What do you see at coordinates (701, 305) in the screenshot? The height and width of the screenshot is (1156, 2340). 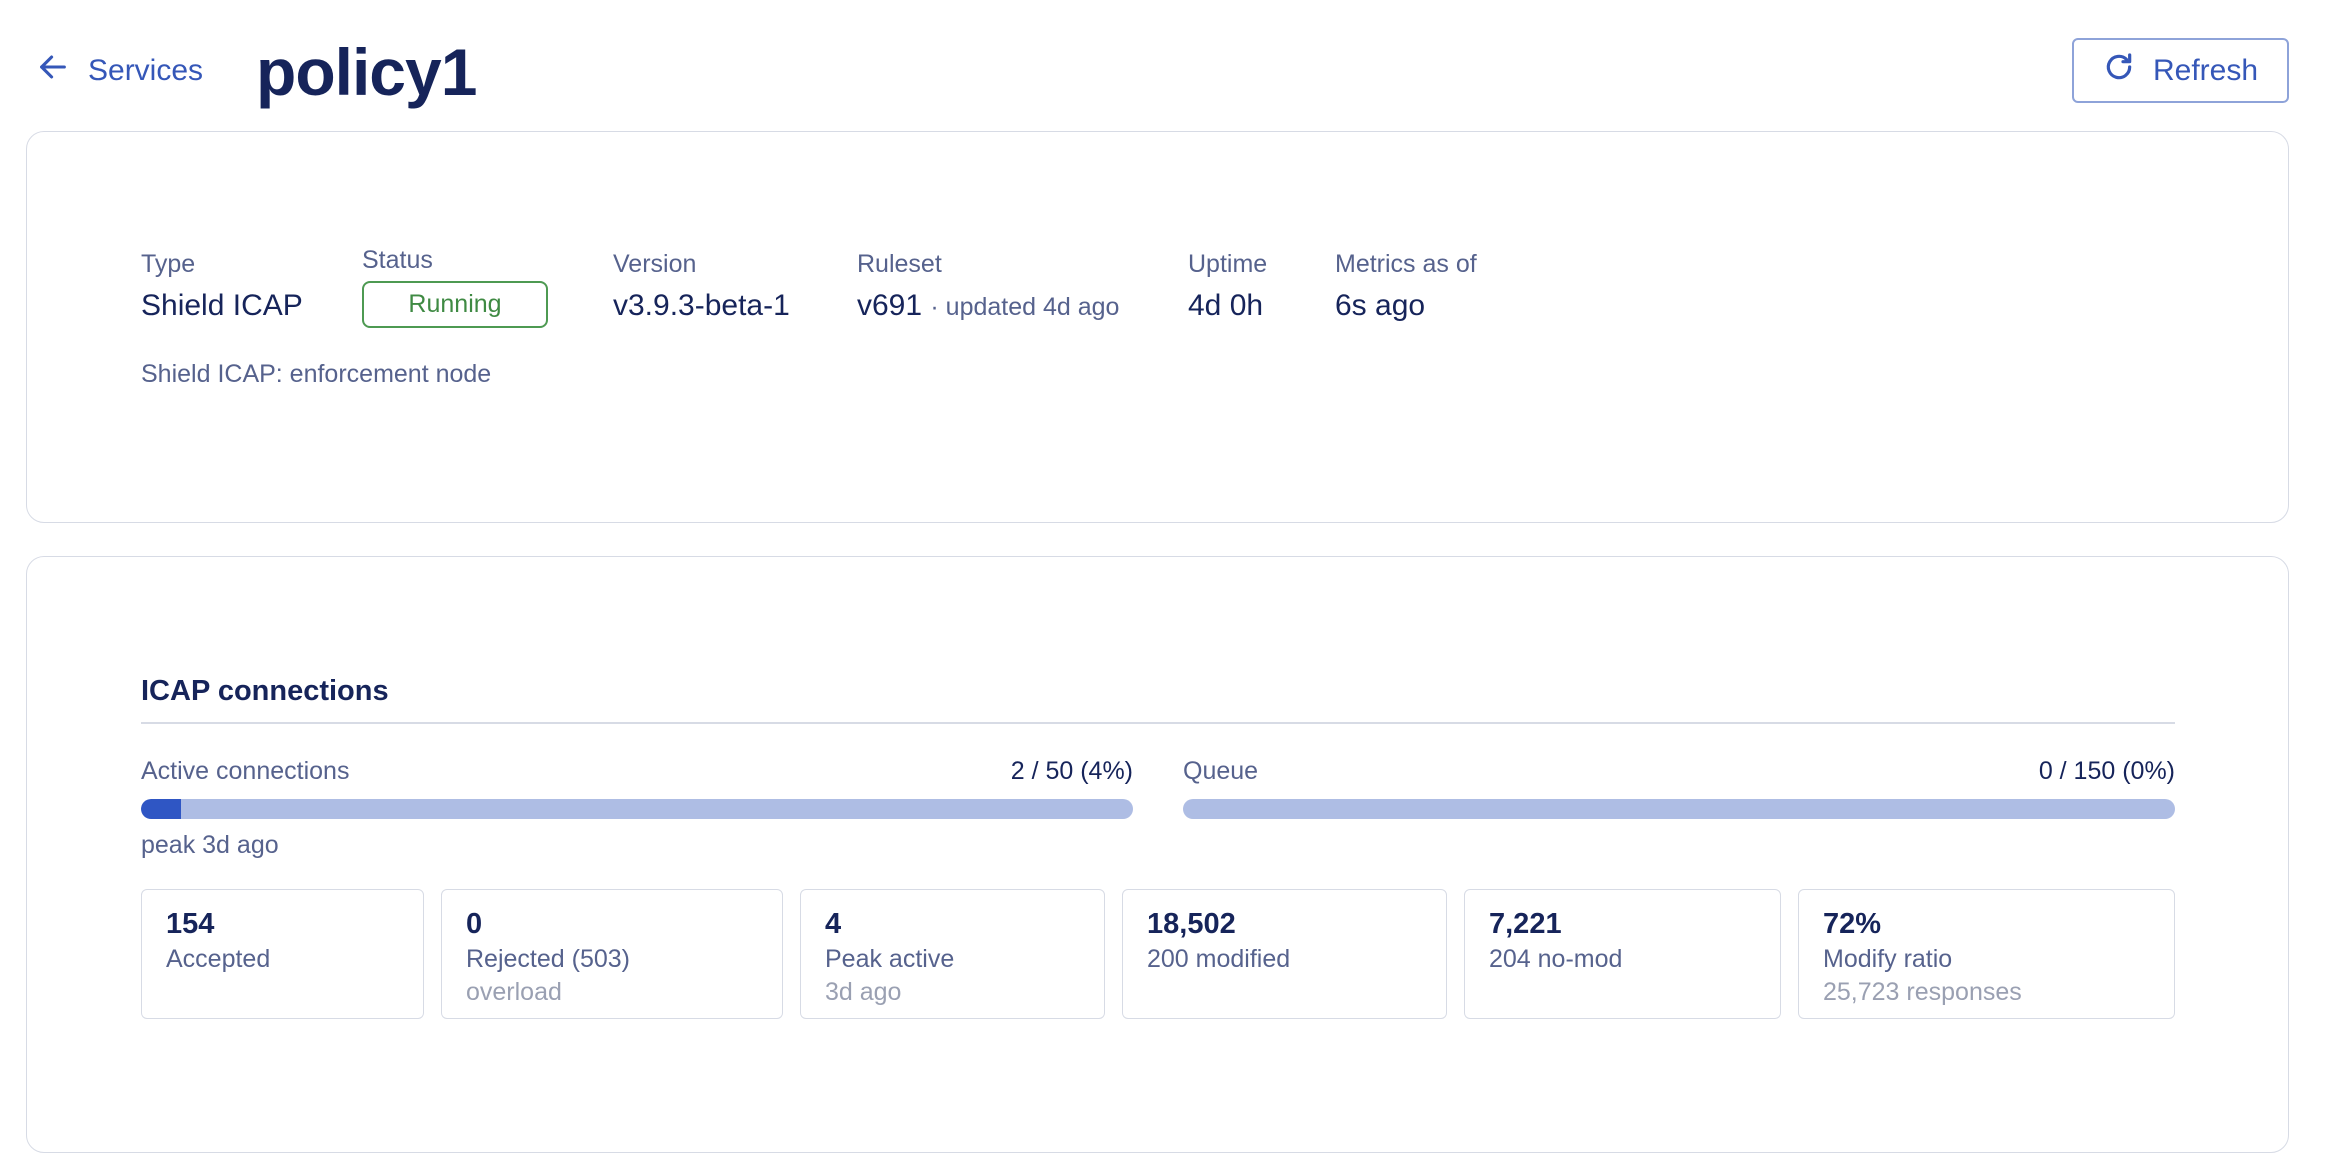 I see `version-value: v3.9.3-beta-1` at bounding box center [701, 305].